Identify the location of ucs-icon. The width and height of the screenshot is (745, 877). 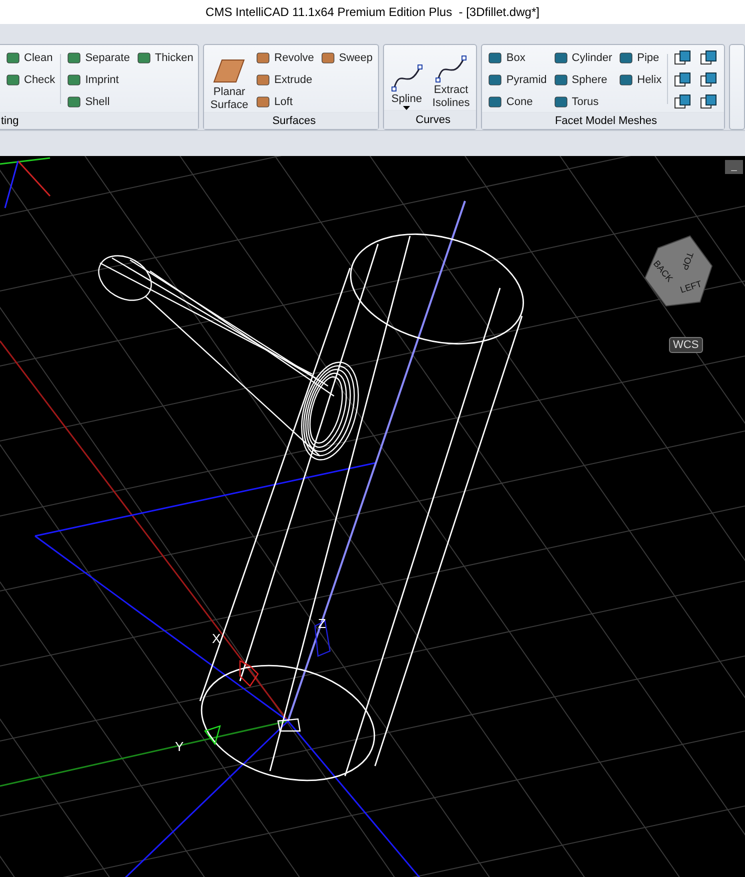
(267, 683).